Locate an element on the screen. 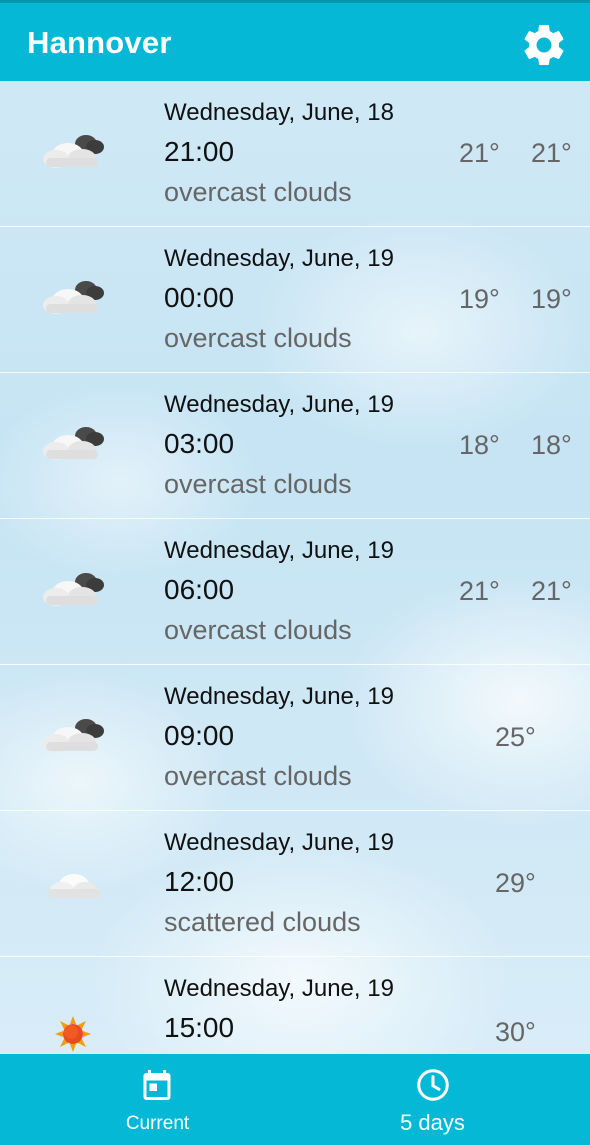  temp: 29° is located at coordinates (515, 883).